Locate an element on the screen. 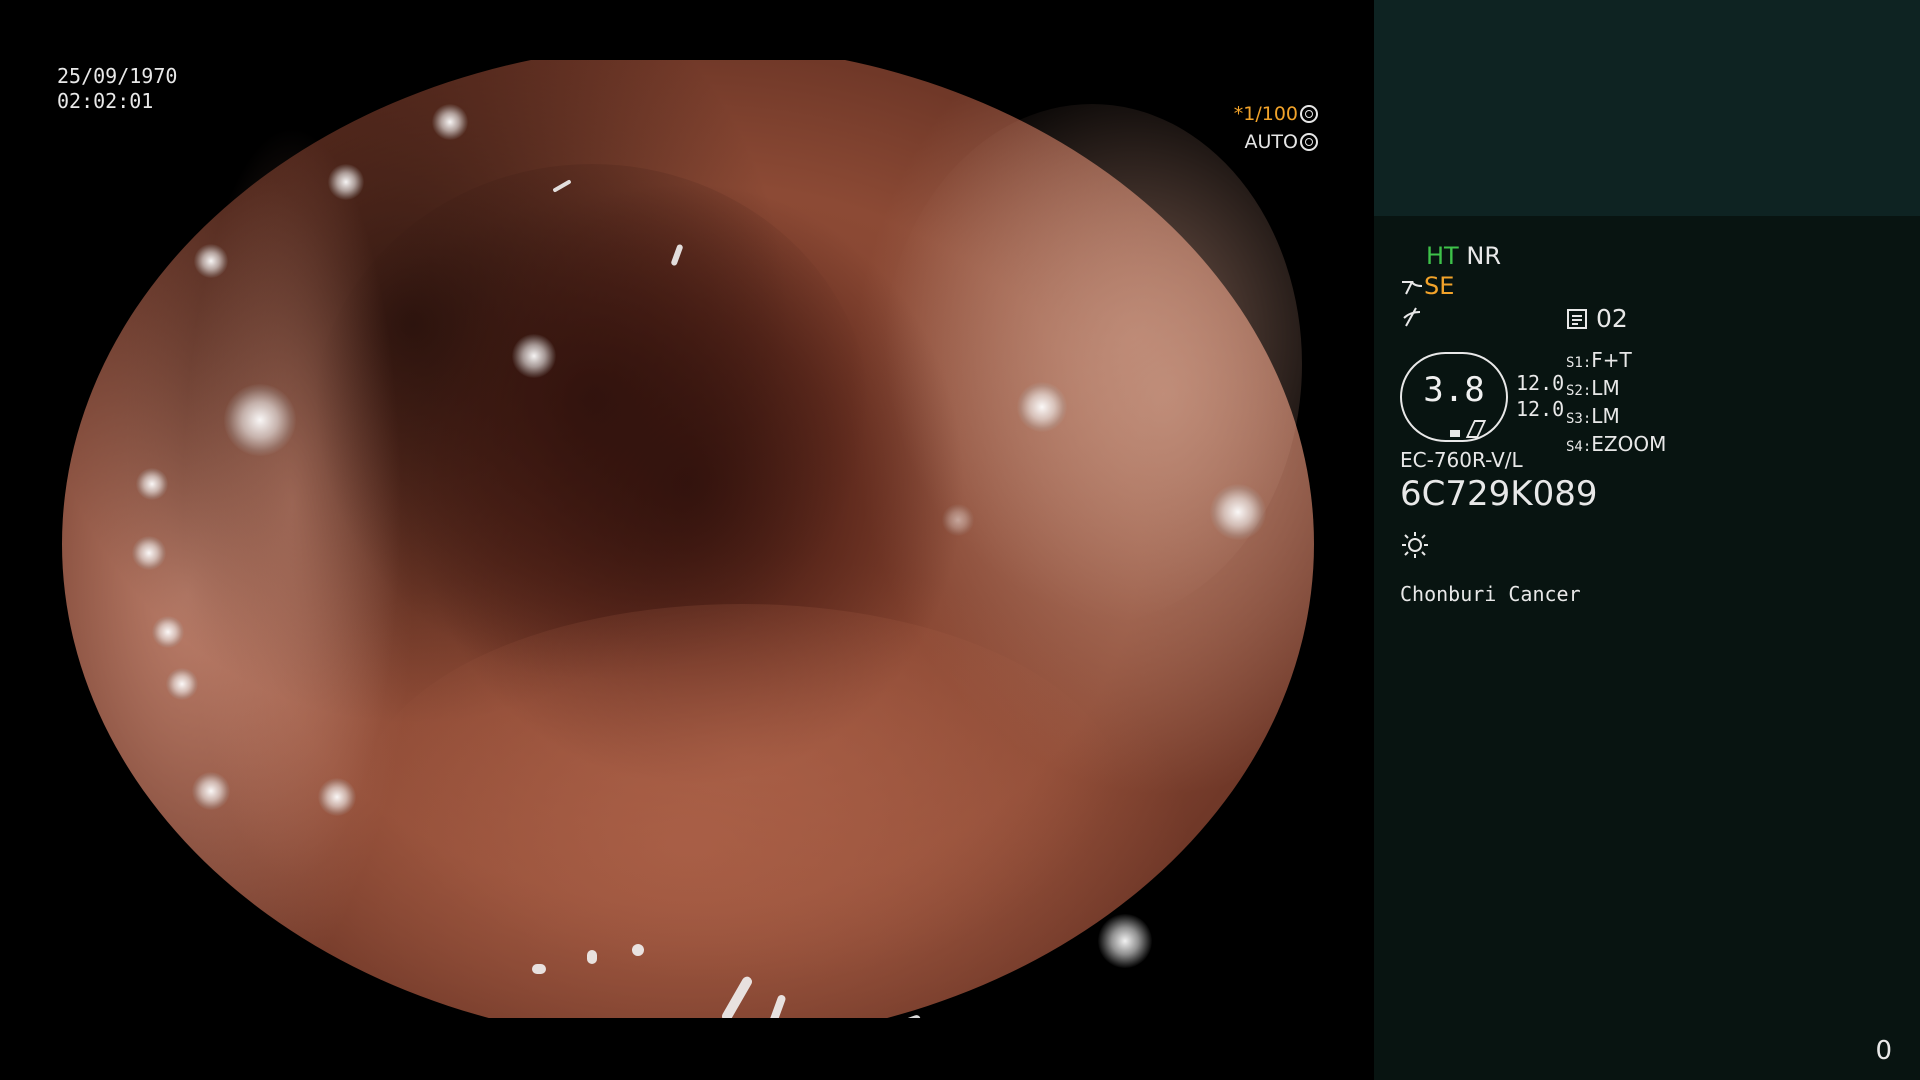  switch-key: S3: is located at coordinates (1579, 419).